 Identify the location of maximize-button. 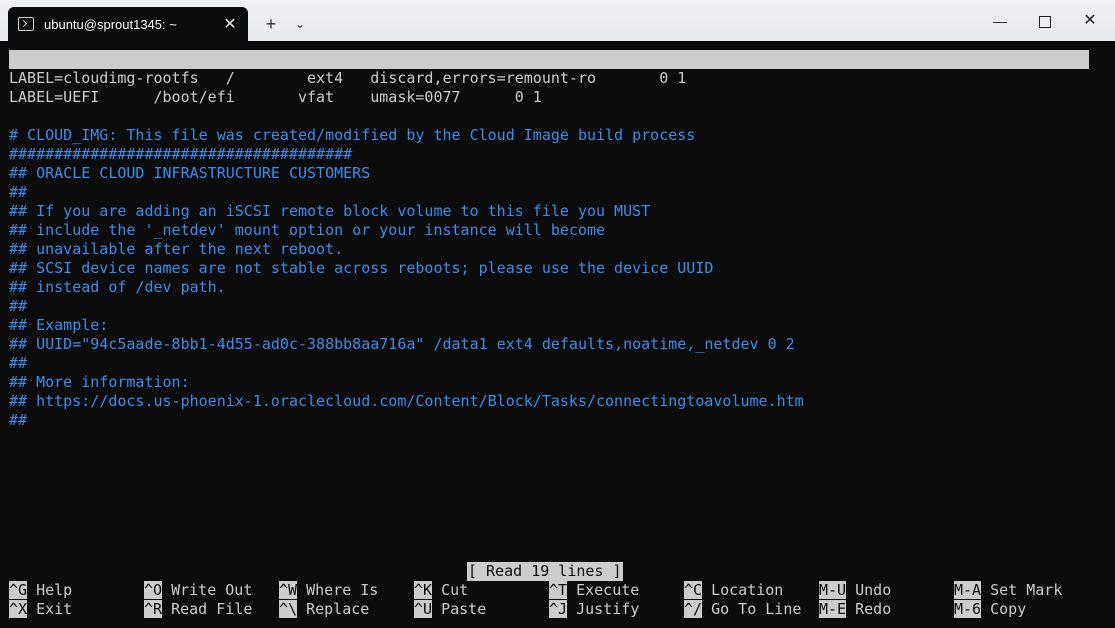
(1045, 22).